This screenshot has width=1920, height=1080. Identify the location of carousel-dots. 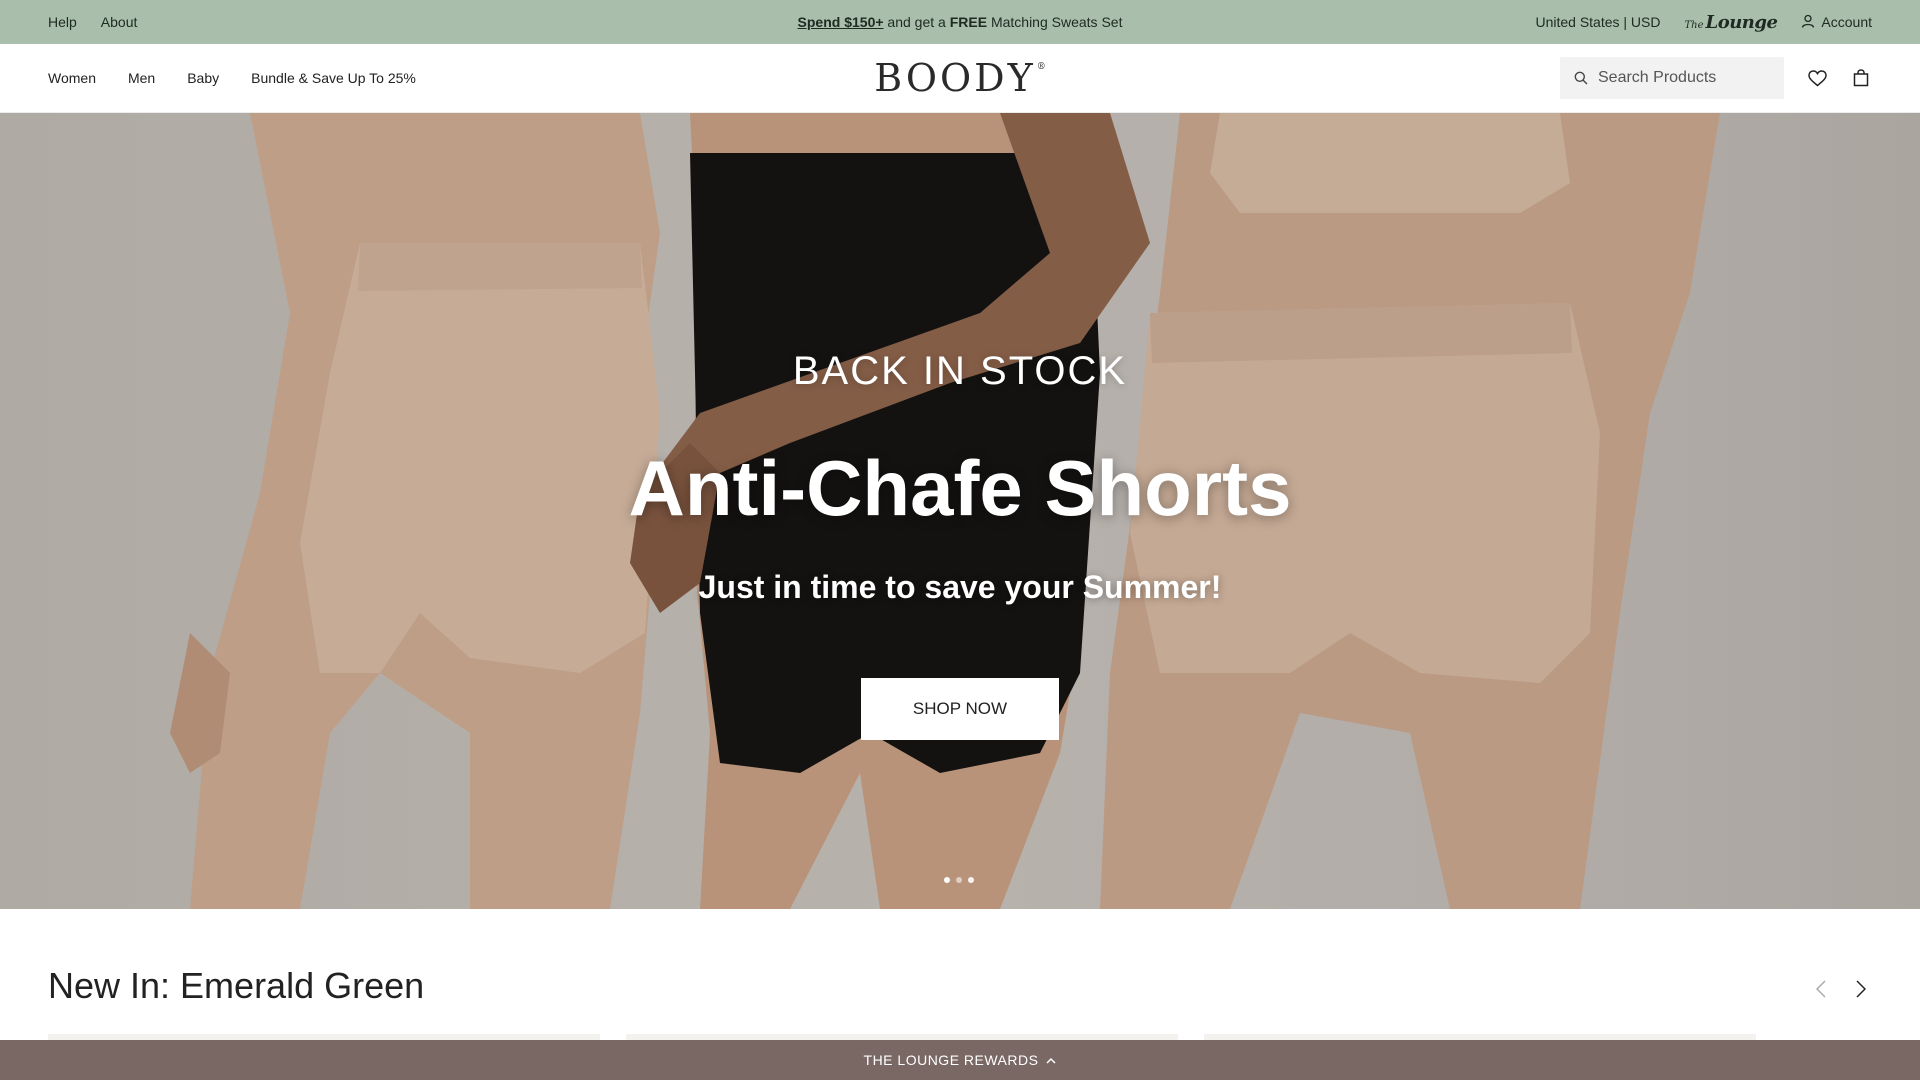
(959, 880).